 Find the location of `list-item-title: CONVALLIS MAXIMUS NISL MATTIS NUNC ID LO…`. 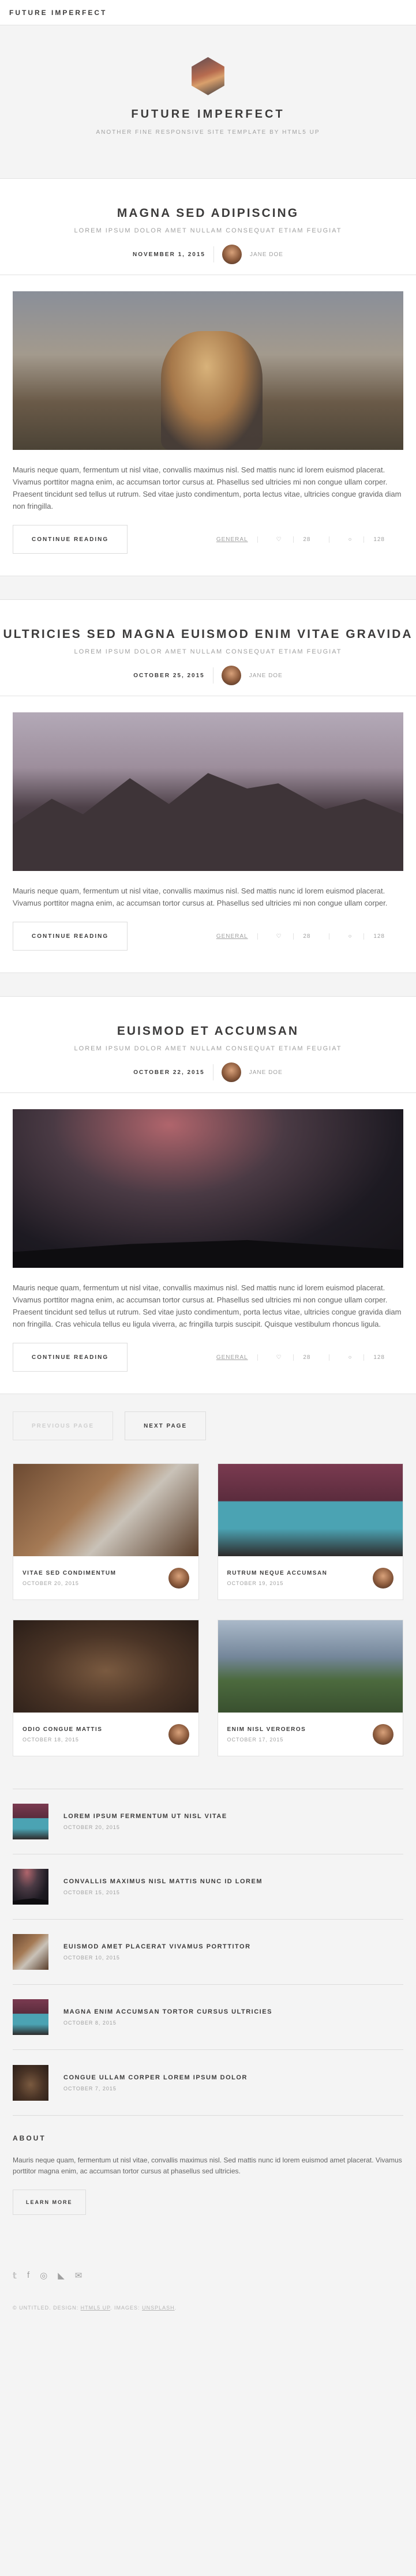

list-item-title: CONVALLIS MAXIMUS NISL MATTIS NUNC ID LO… is located at coordinates (163, 1881).